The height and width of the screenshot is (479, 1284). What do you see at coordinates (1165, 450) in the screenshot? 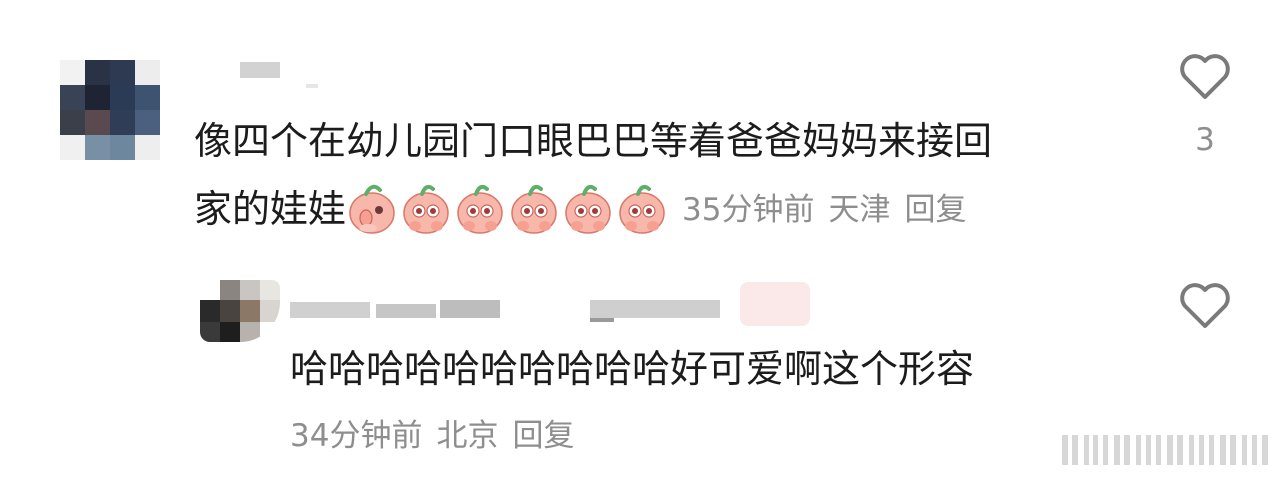
I see `watermark-logo` at bounding box center [1165, 450].